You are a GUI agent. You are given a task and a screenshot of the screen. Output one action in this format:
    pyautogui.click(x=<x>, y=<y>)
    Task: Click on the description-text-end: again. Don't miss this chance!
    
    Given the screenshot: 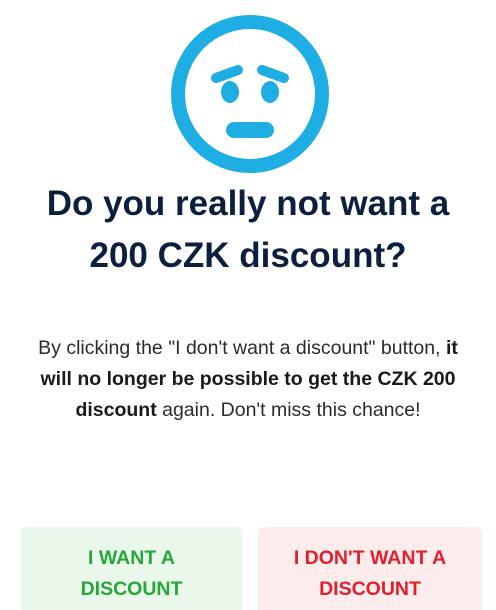 What is the action you would take?
    pyautogui.click(x=288, y=410)
    